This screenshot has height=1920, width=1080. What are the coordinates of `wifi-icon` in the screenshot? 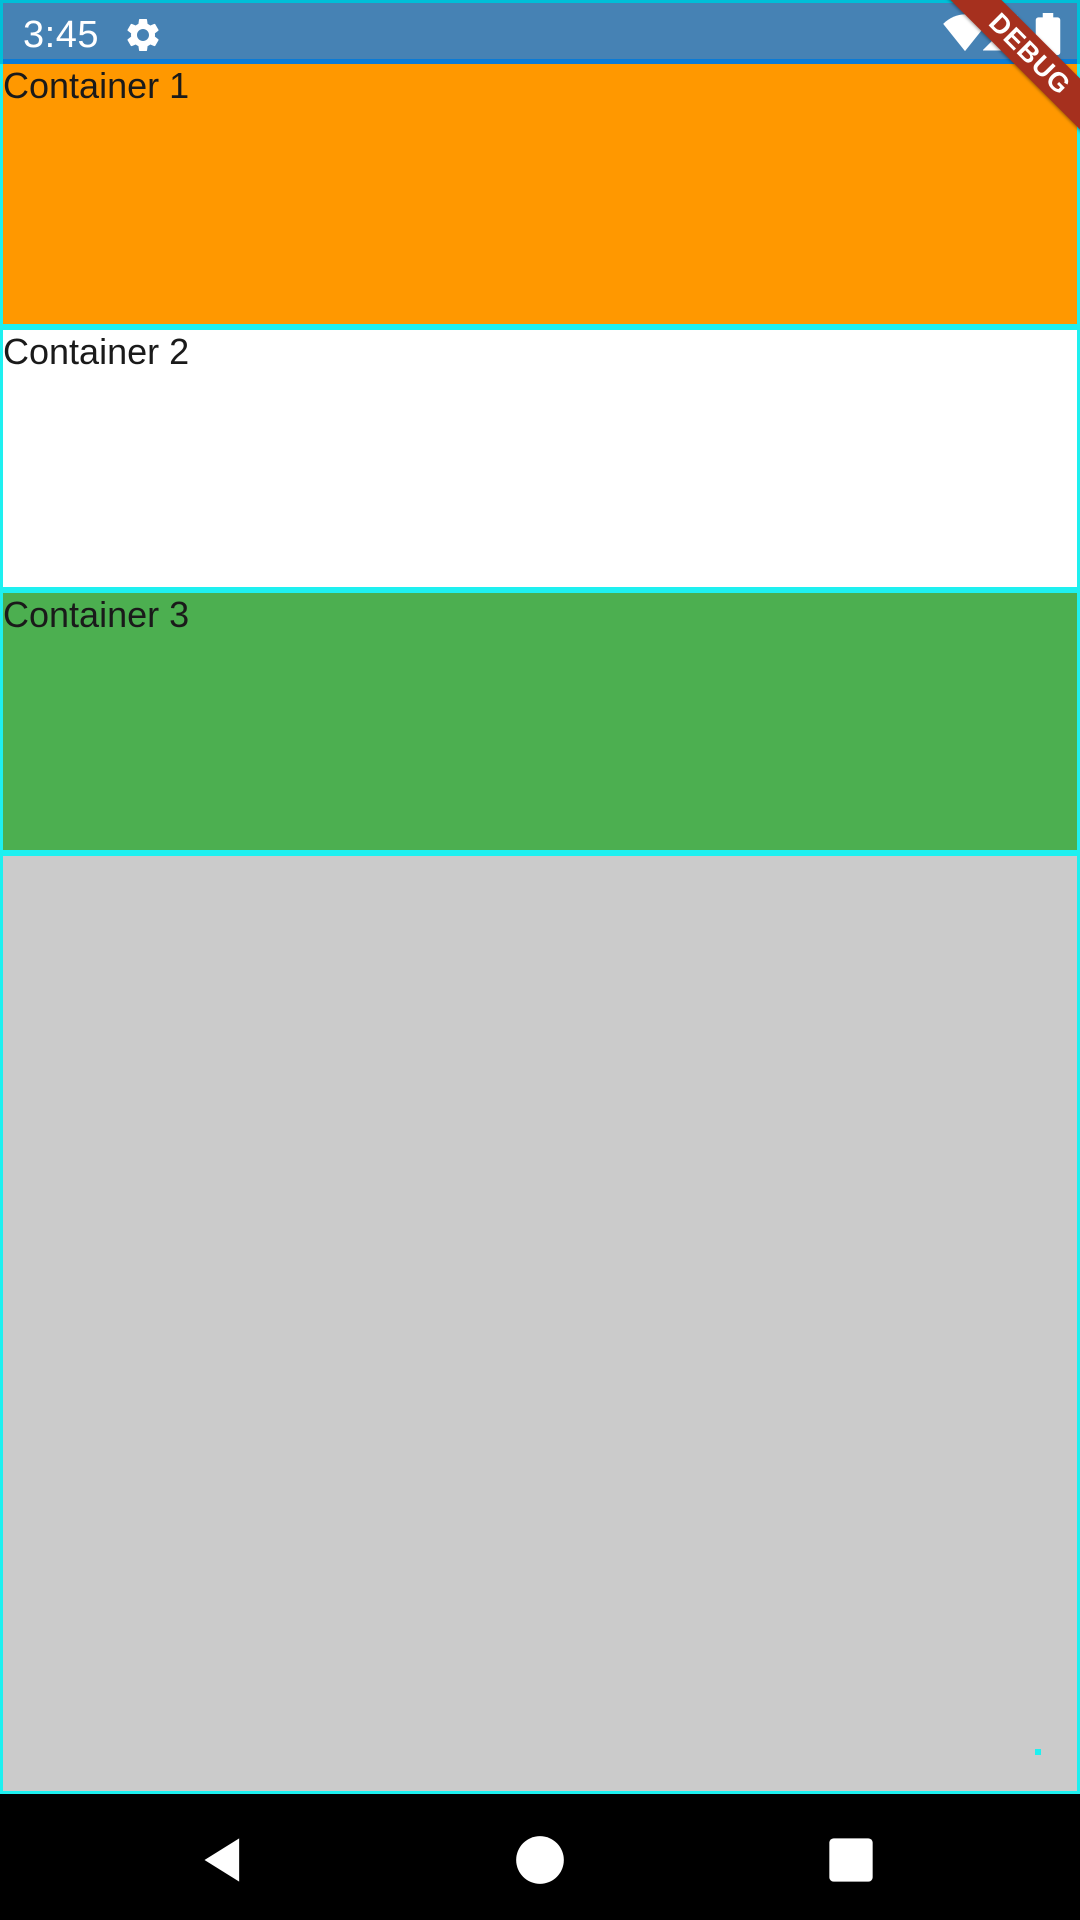 It's located at (965, 33).